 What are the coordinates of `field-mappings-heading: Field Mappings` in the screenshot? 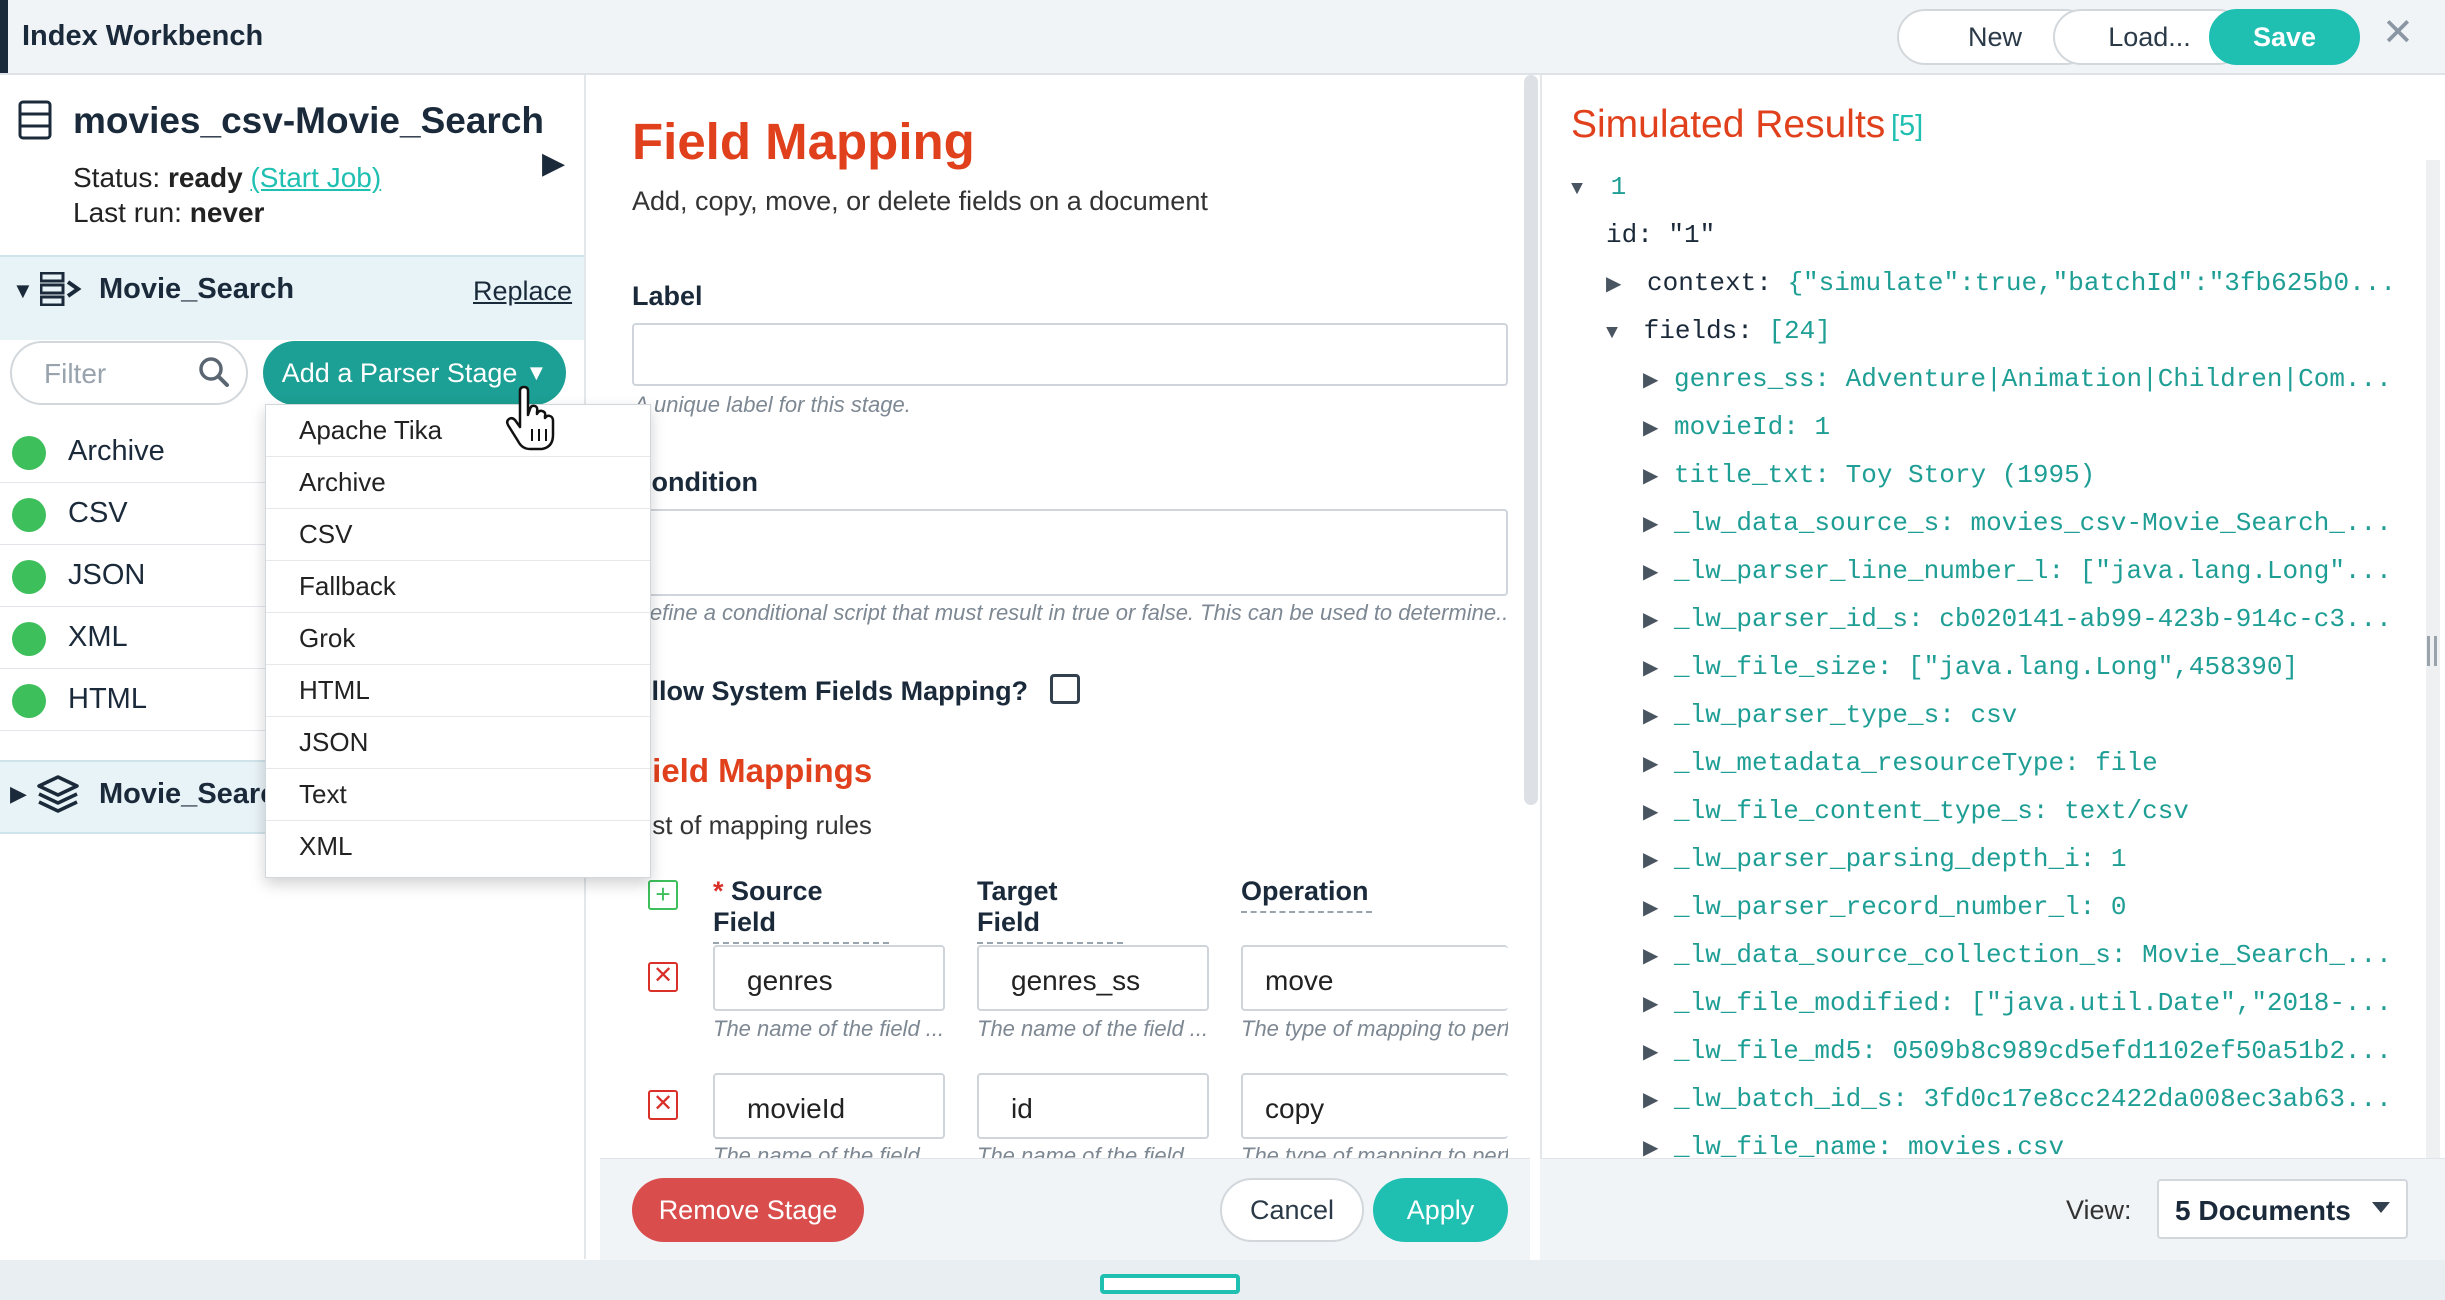 It's located at (752, 770).